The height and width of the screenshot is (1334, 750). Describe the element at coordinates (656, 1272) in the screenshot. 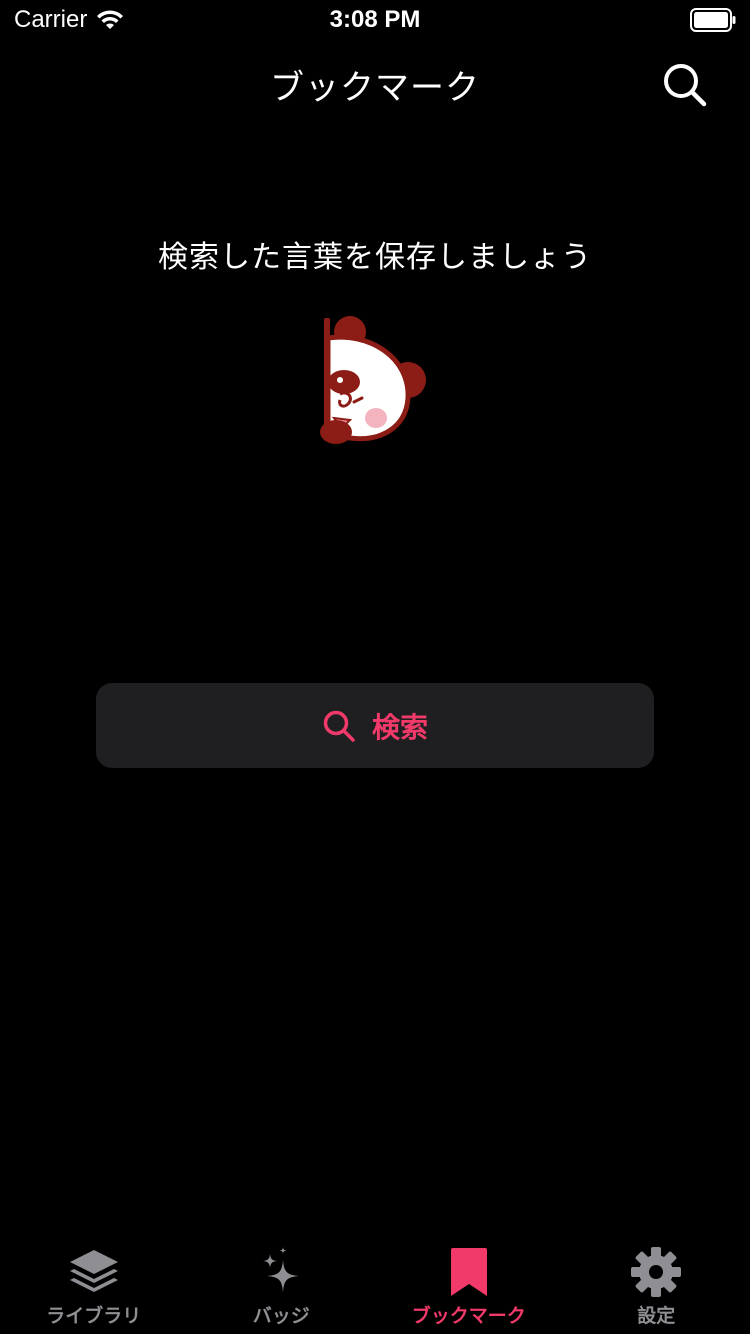

I see `gear-icon` at that location.